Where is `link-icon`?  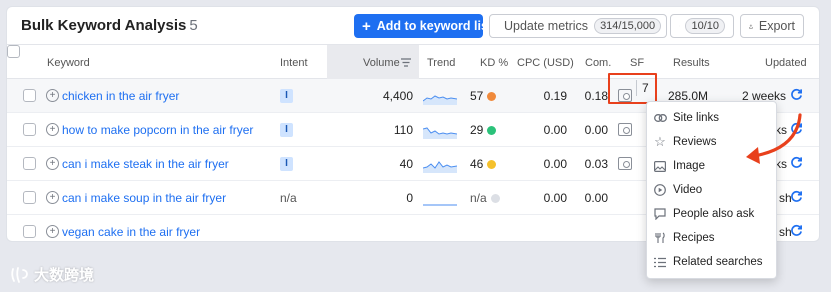
link-icon is located at coordinates (660, 118).